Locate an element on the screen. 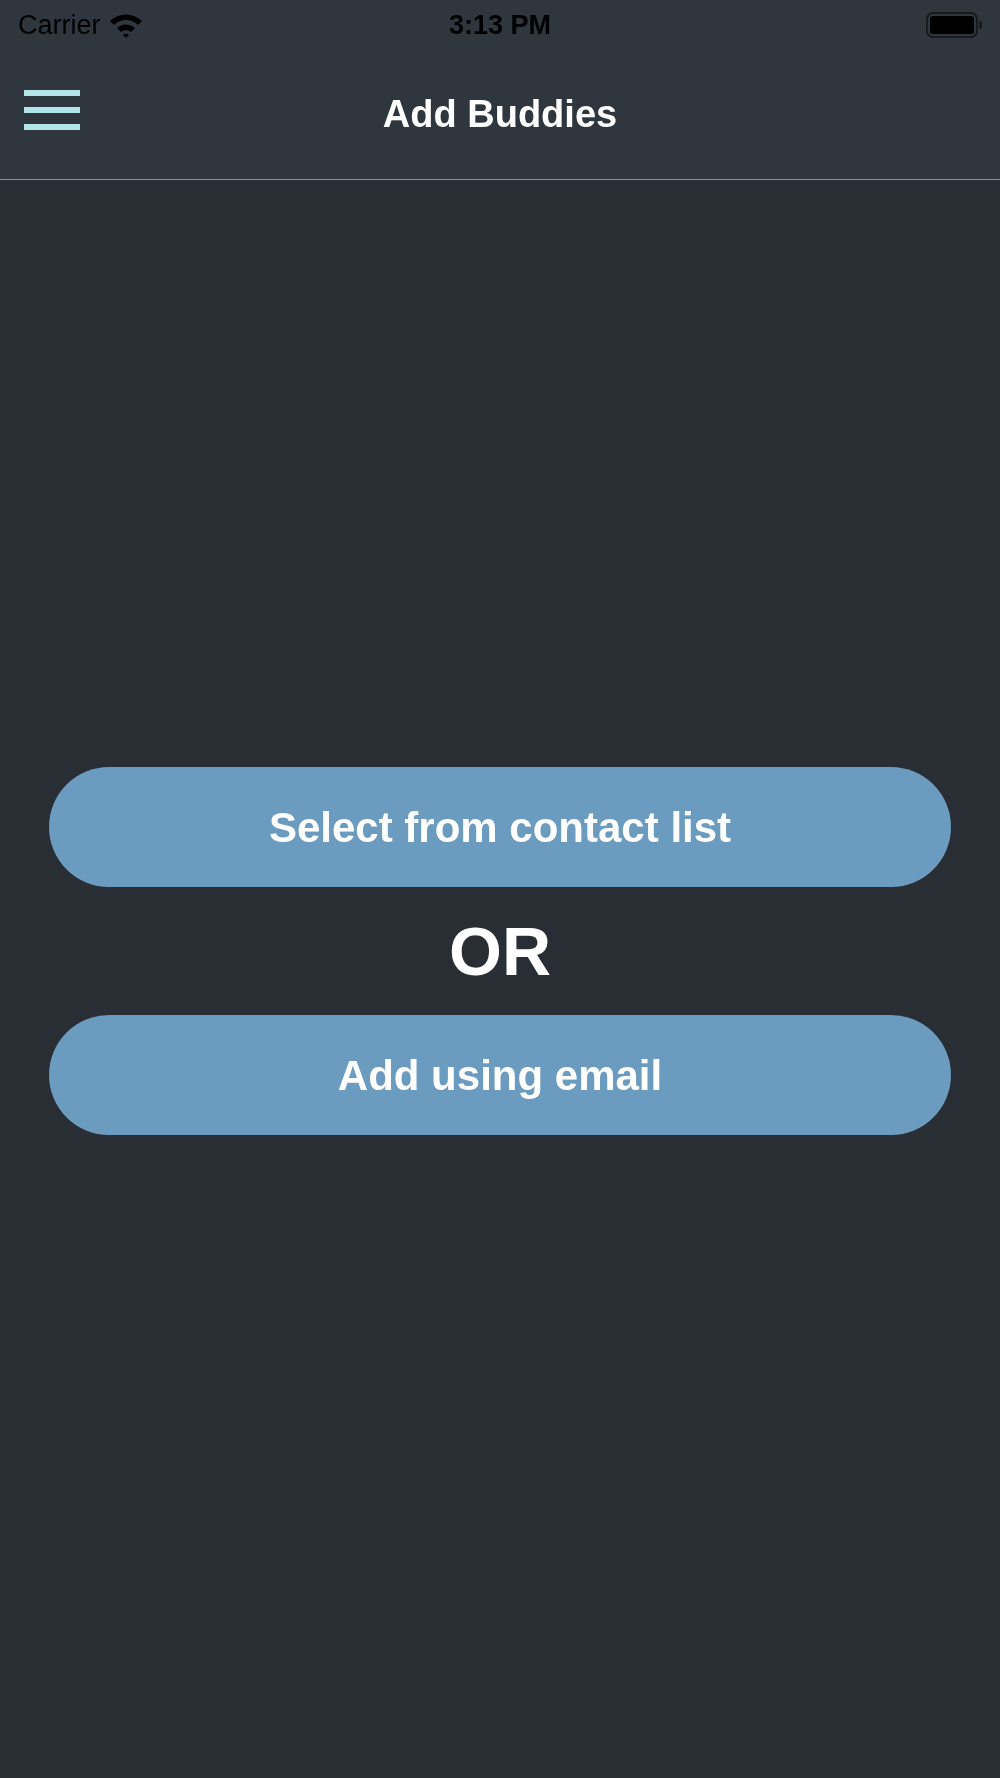 This screenshot has height=1778, width=1000. status-time: 3:13 PM is located at coordinates (499, 25).